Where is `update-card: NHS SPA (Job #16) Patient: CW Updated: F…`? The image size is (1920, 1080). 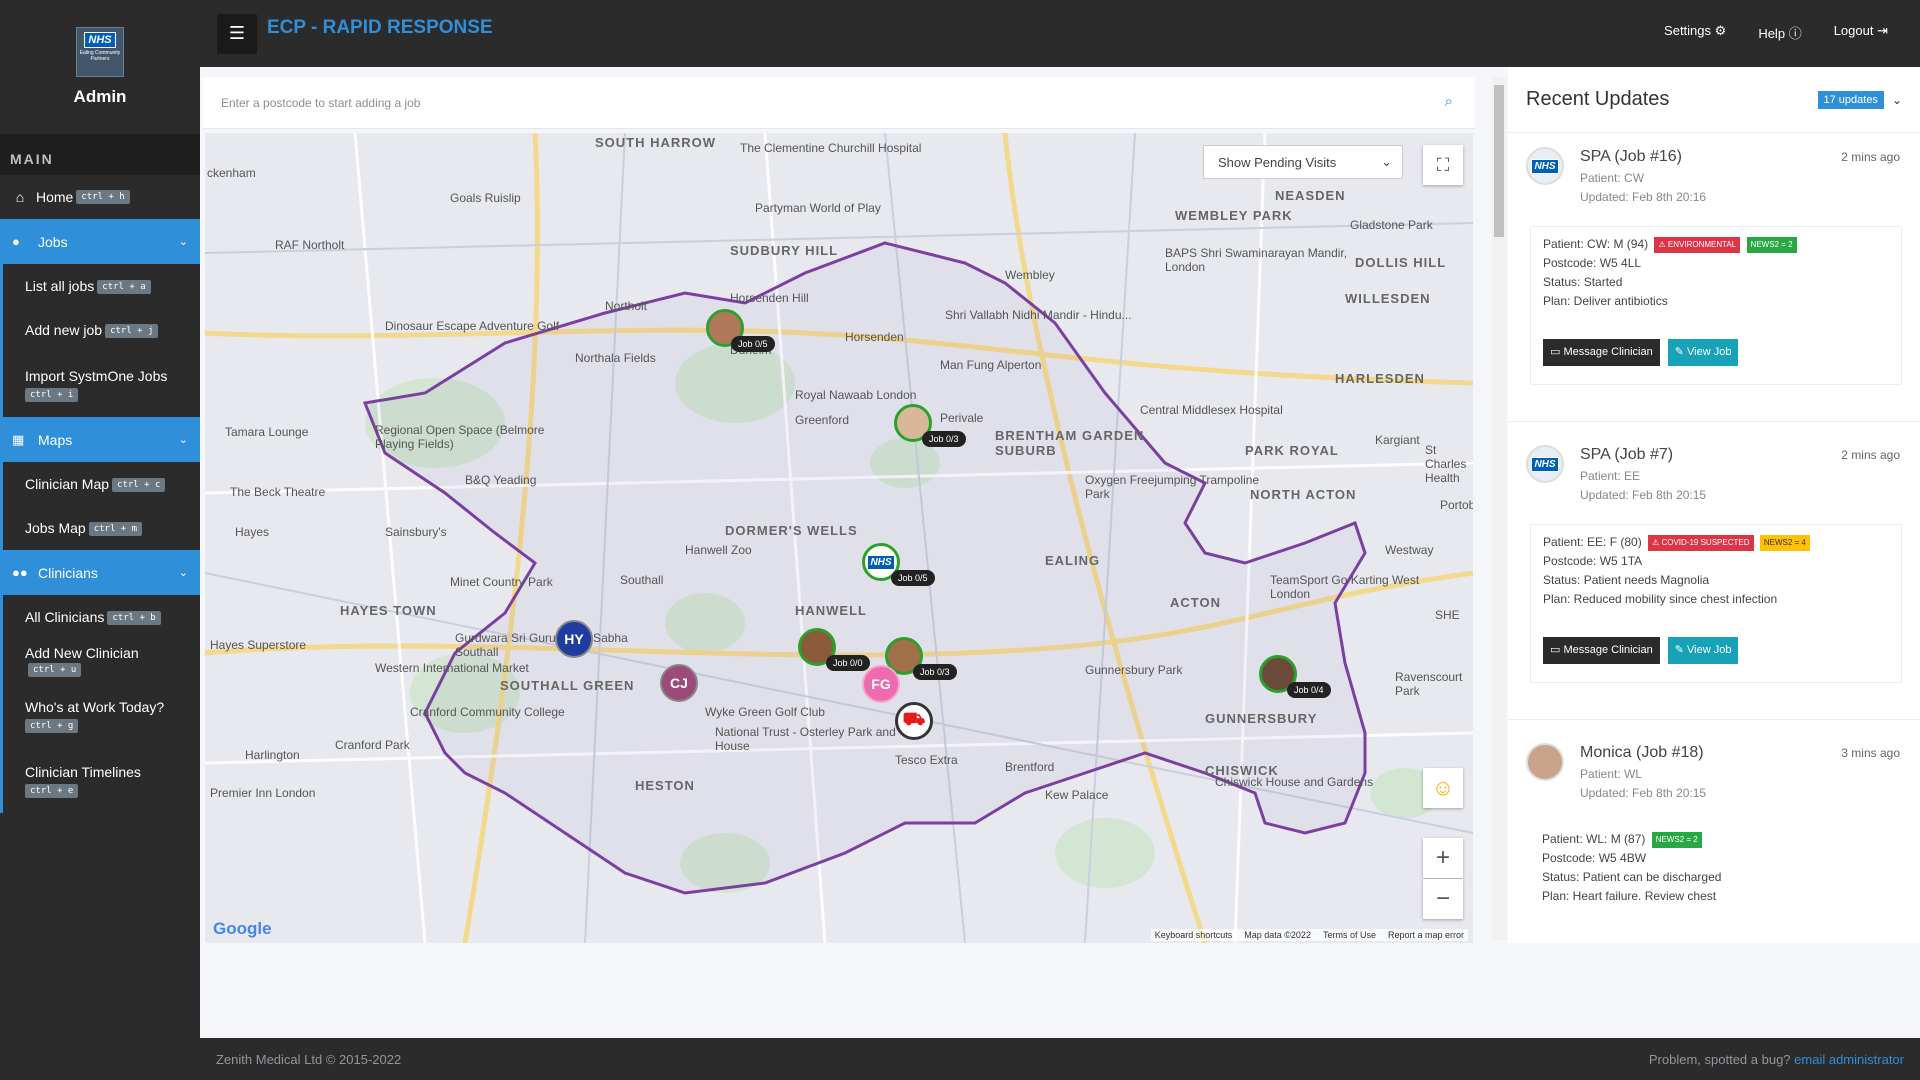 update-card: NHS SPA (Job #16) Patient: CW Updated: F… is located at coordinates (1723, 266).